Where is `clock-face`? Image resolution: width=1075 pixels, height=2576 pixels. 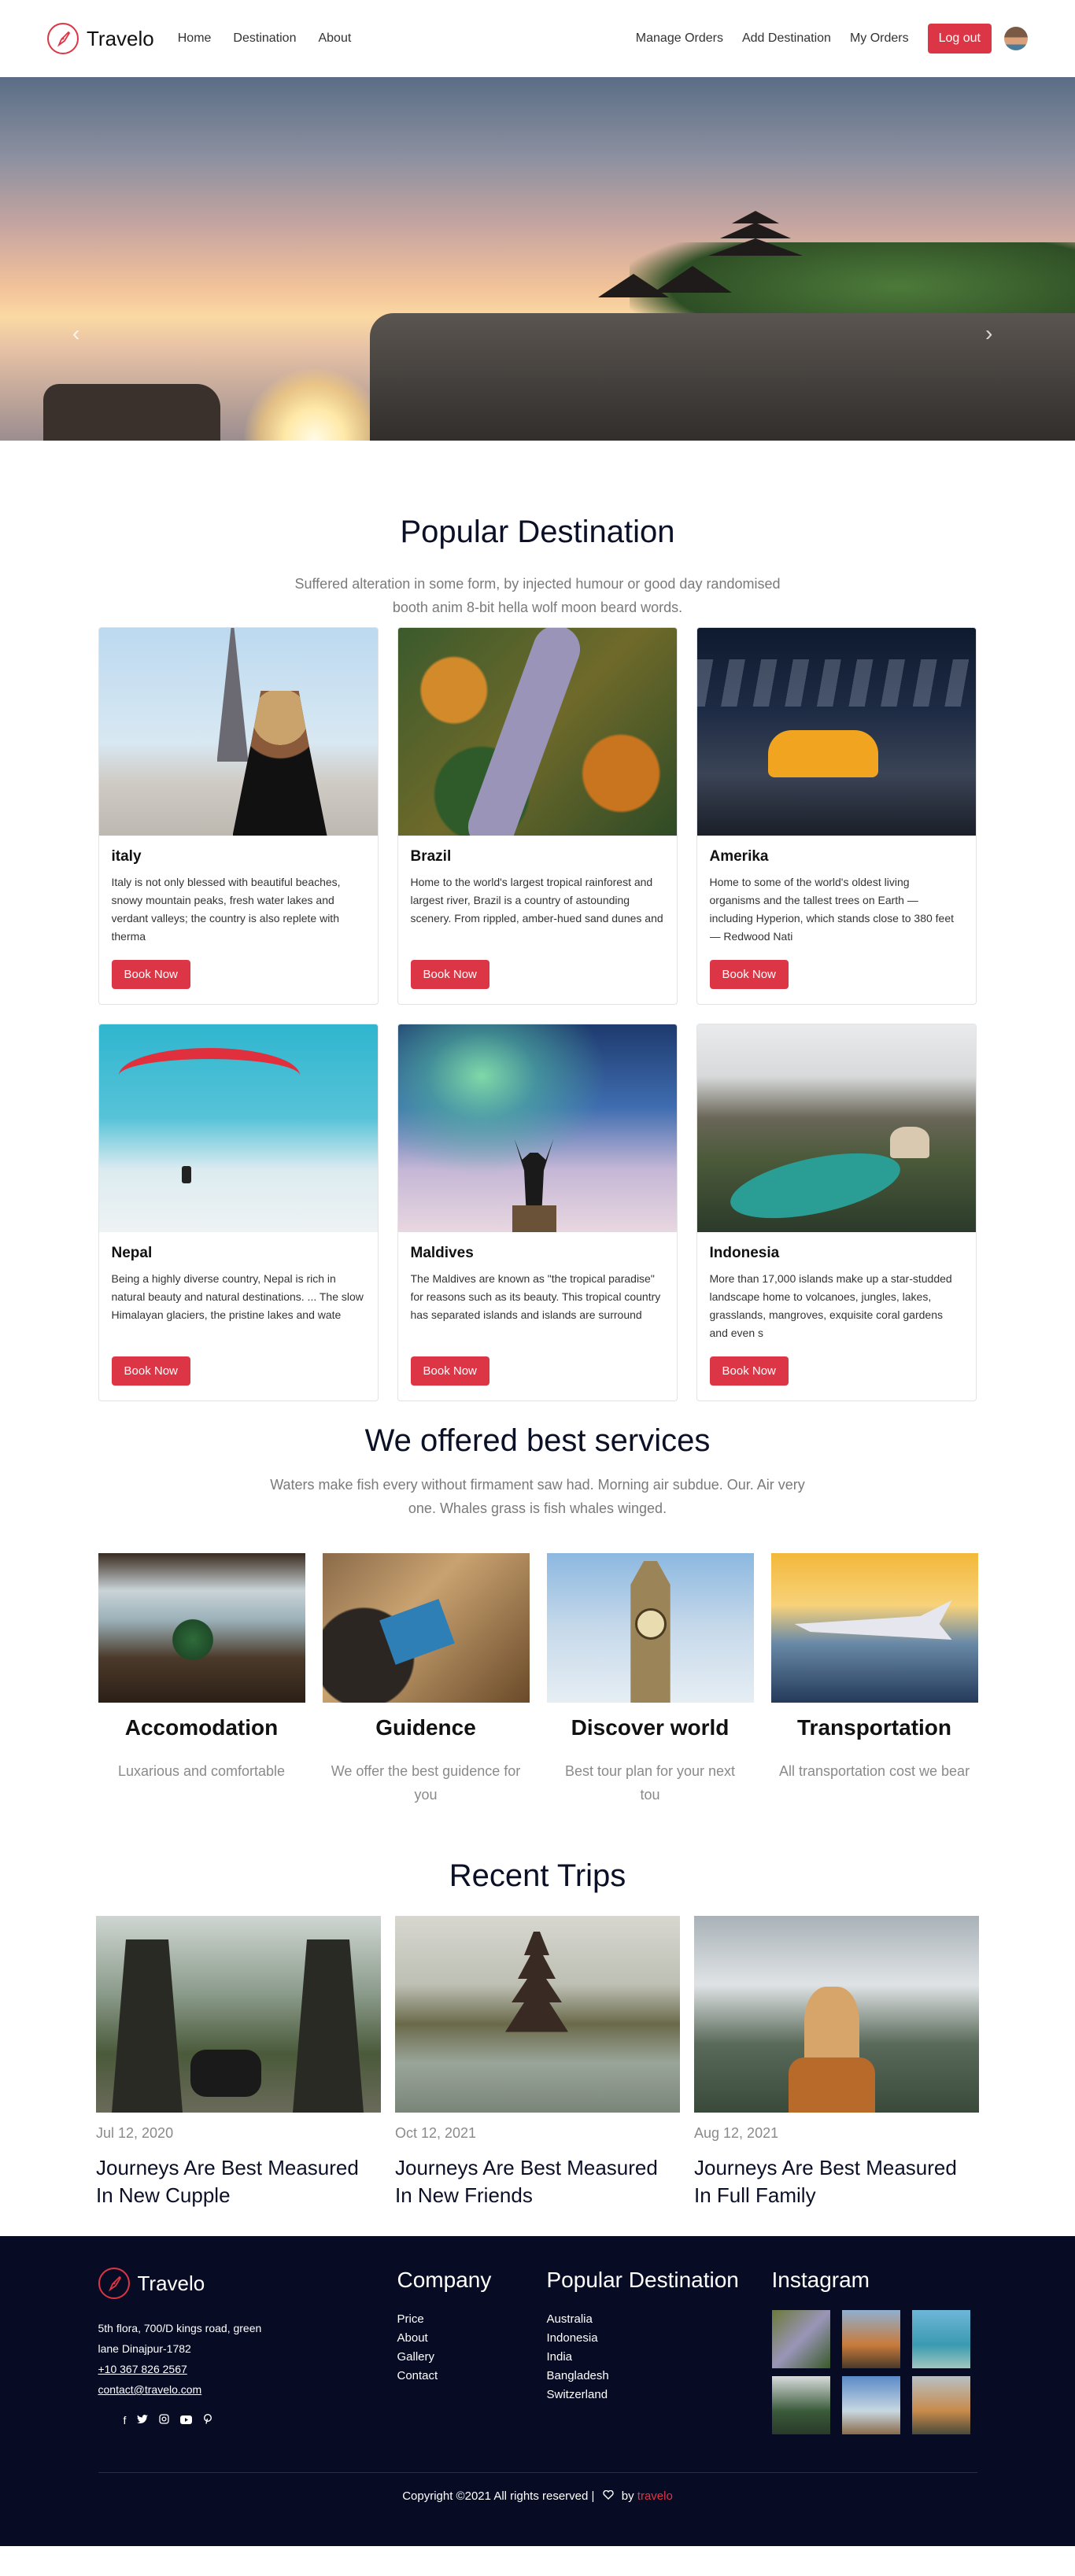 clock-face is located at coordinates (650, 1624).